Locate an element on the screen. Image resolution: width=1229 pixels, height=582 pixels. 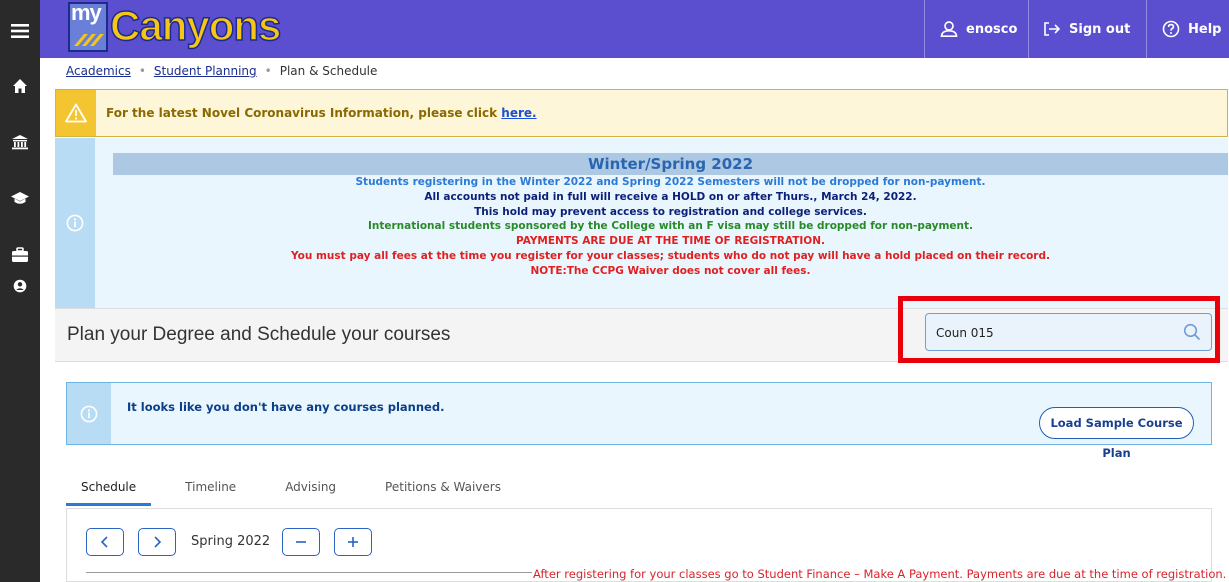
user-icon is located at coordinates (949, 29).